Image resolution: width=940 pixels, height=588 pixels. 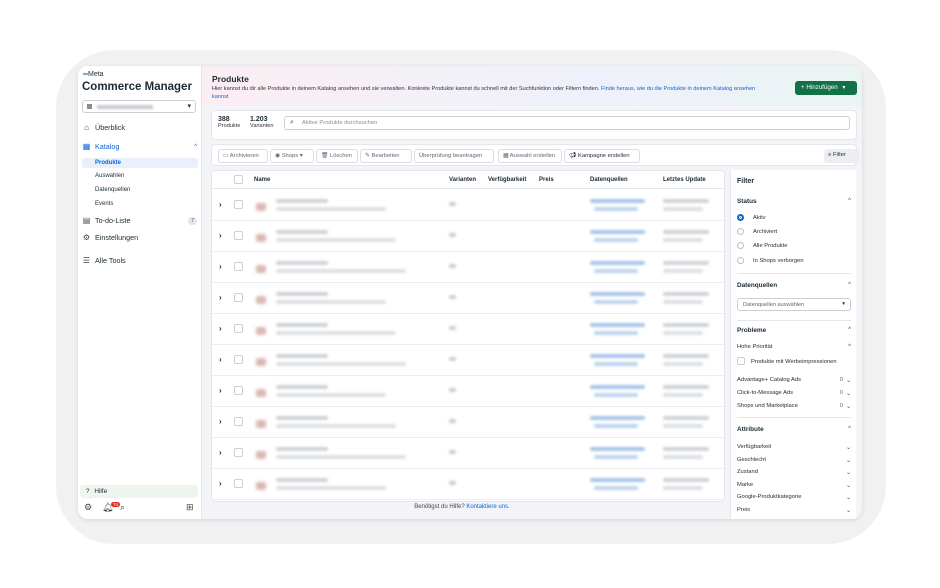 What do you see at coordinates (684, 180) in the screenshot?
I see `column-last-update: Letztes Update` at bounding box center [684, 180].